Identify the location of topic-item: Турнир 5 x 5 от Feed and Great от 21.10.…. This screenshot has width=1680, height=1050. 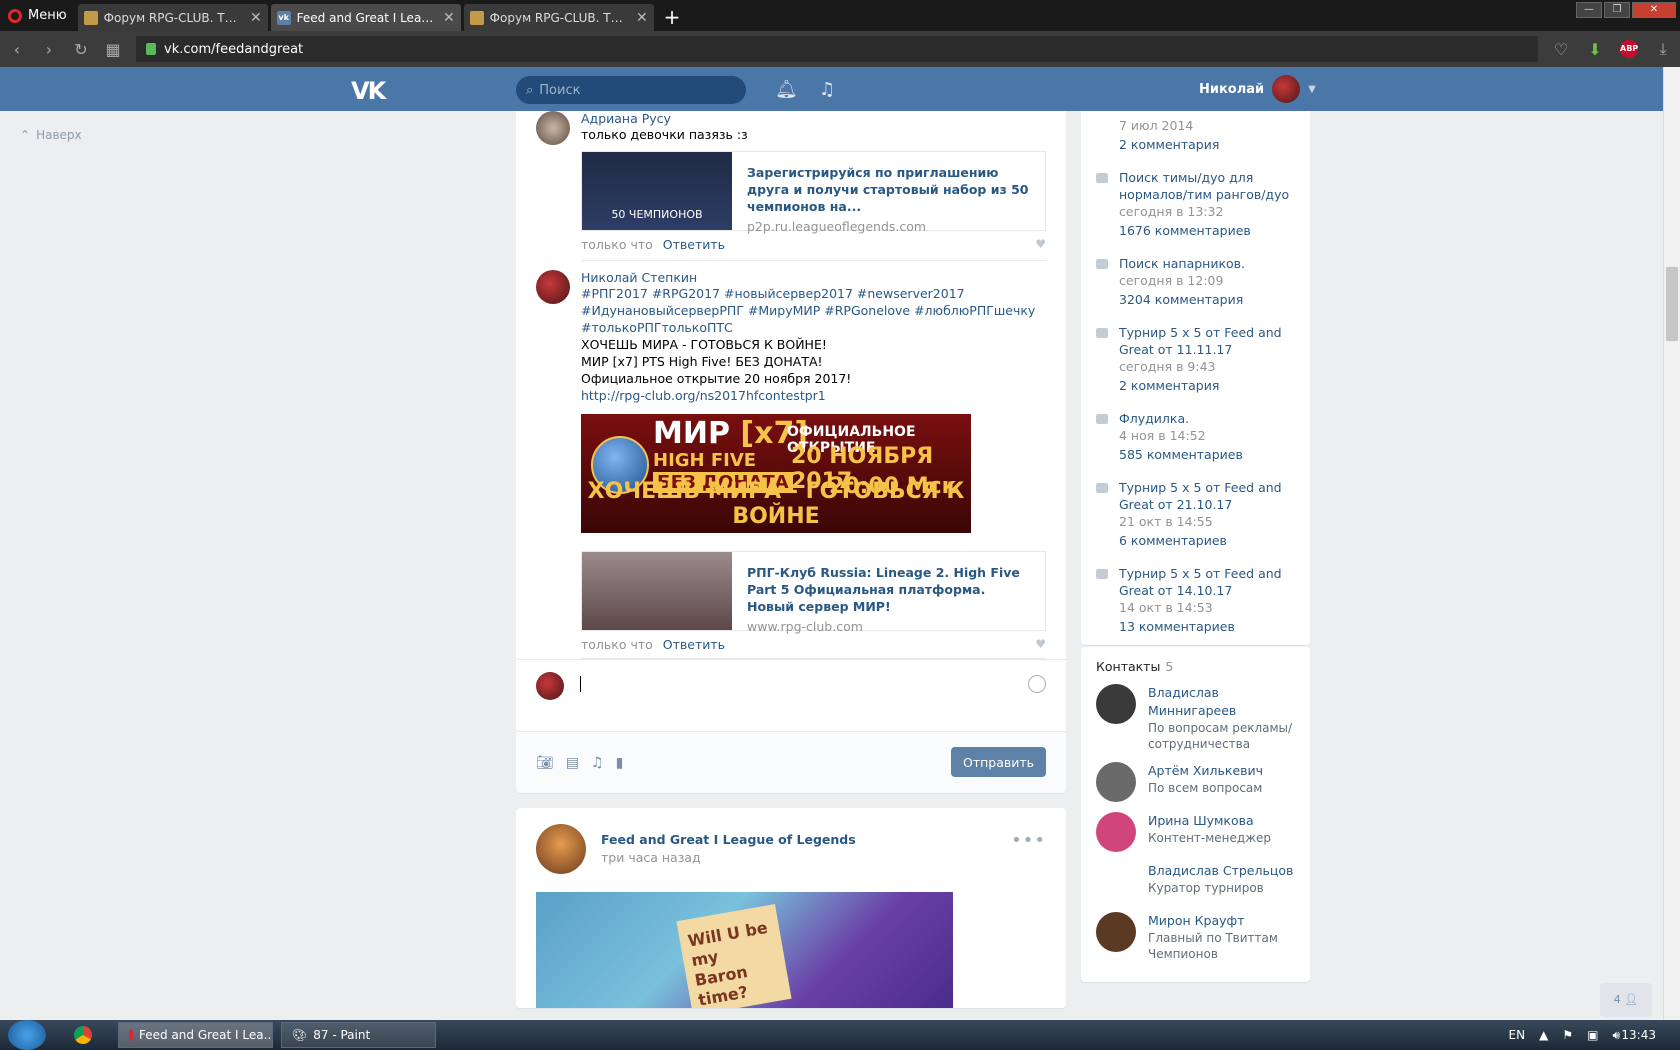
(1195, 515).